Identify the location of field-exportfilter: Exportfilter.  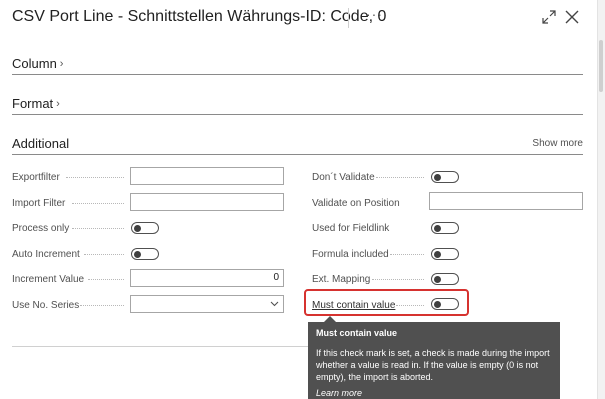
(36, 177).